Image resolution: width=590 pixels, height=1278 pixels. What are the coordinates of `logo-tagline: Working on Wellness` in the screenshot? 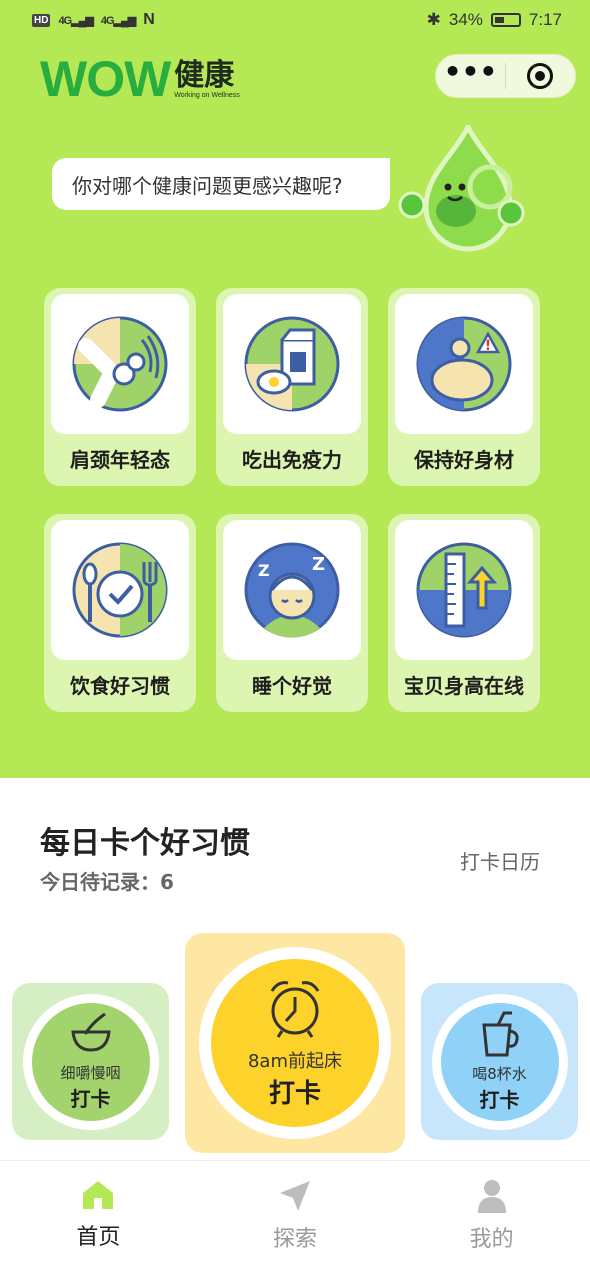 It's located at (207, 95).